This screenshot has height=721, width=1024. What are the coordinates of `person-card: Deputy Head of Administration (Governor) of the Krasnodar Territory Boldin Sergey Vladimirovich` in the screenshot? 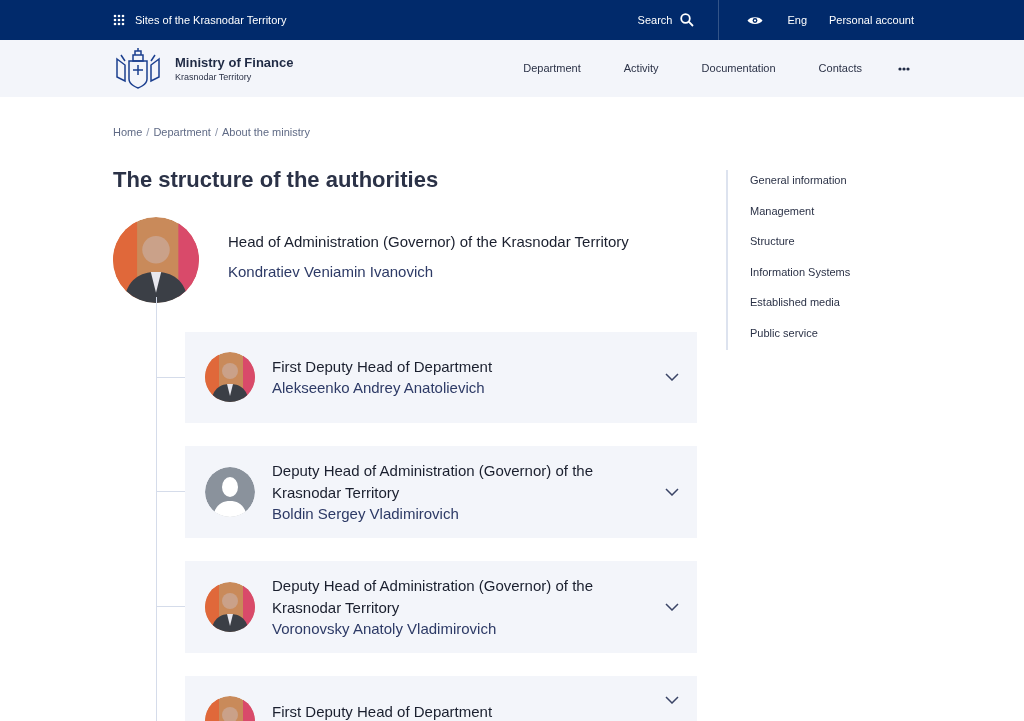 It's located at (441, 491).